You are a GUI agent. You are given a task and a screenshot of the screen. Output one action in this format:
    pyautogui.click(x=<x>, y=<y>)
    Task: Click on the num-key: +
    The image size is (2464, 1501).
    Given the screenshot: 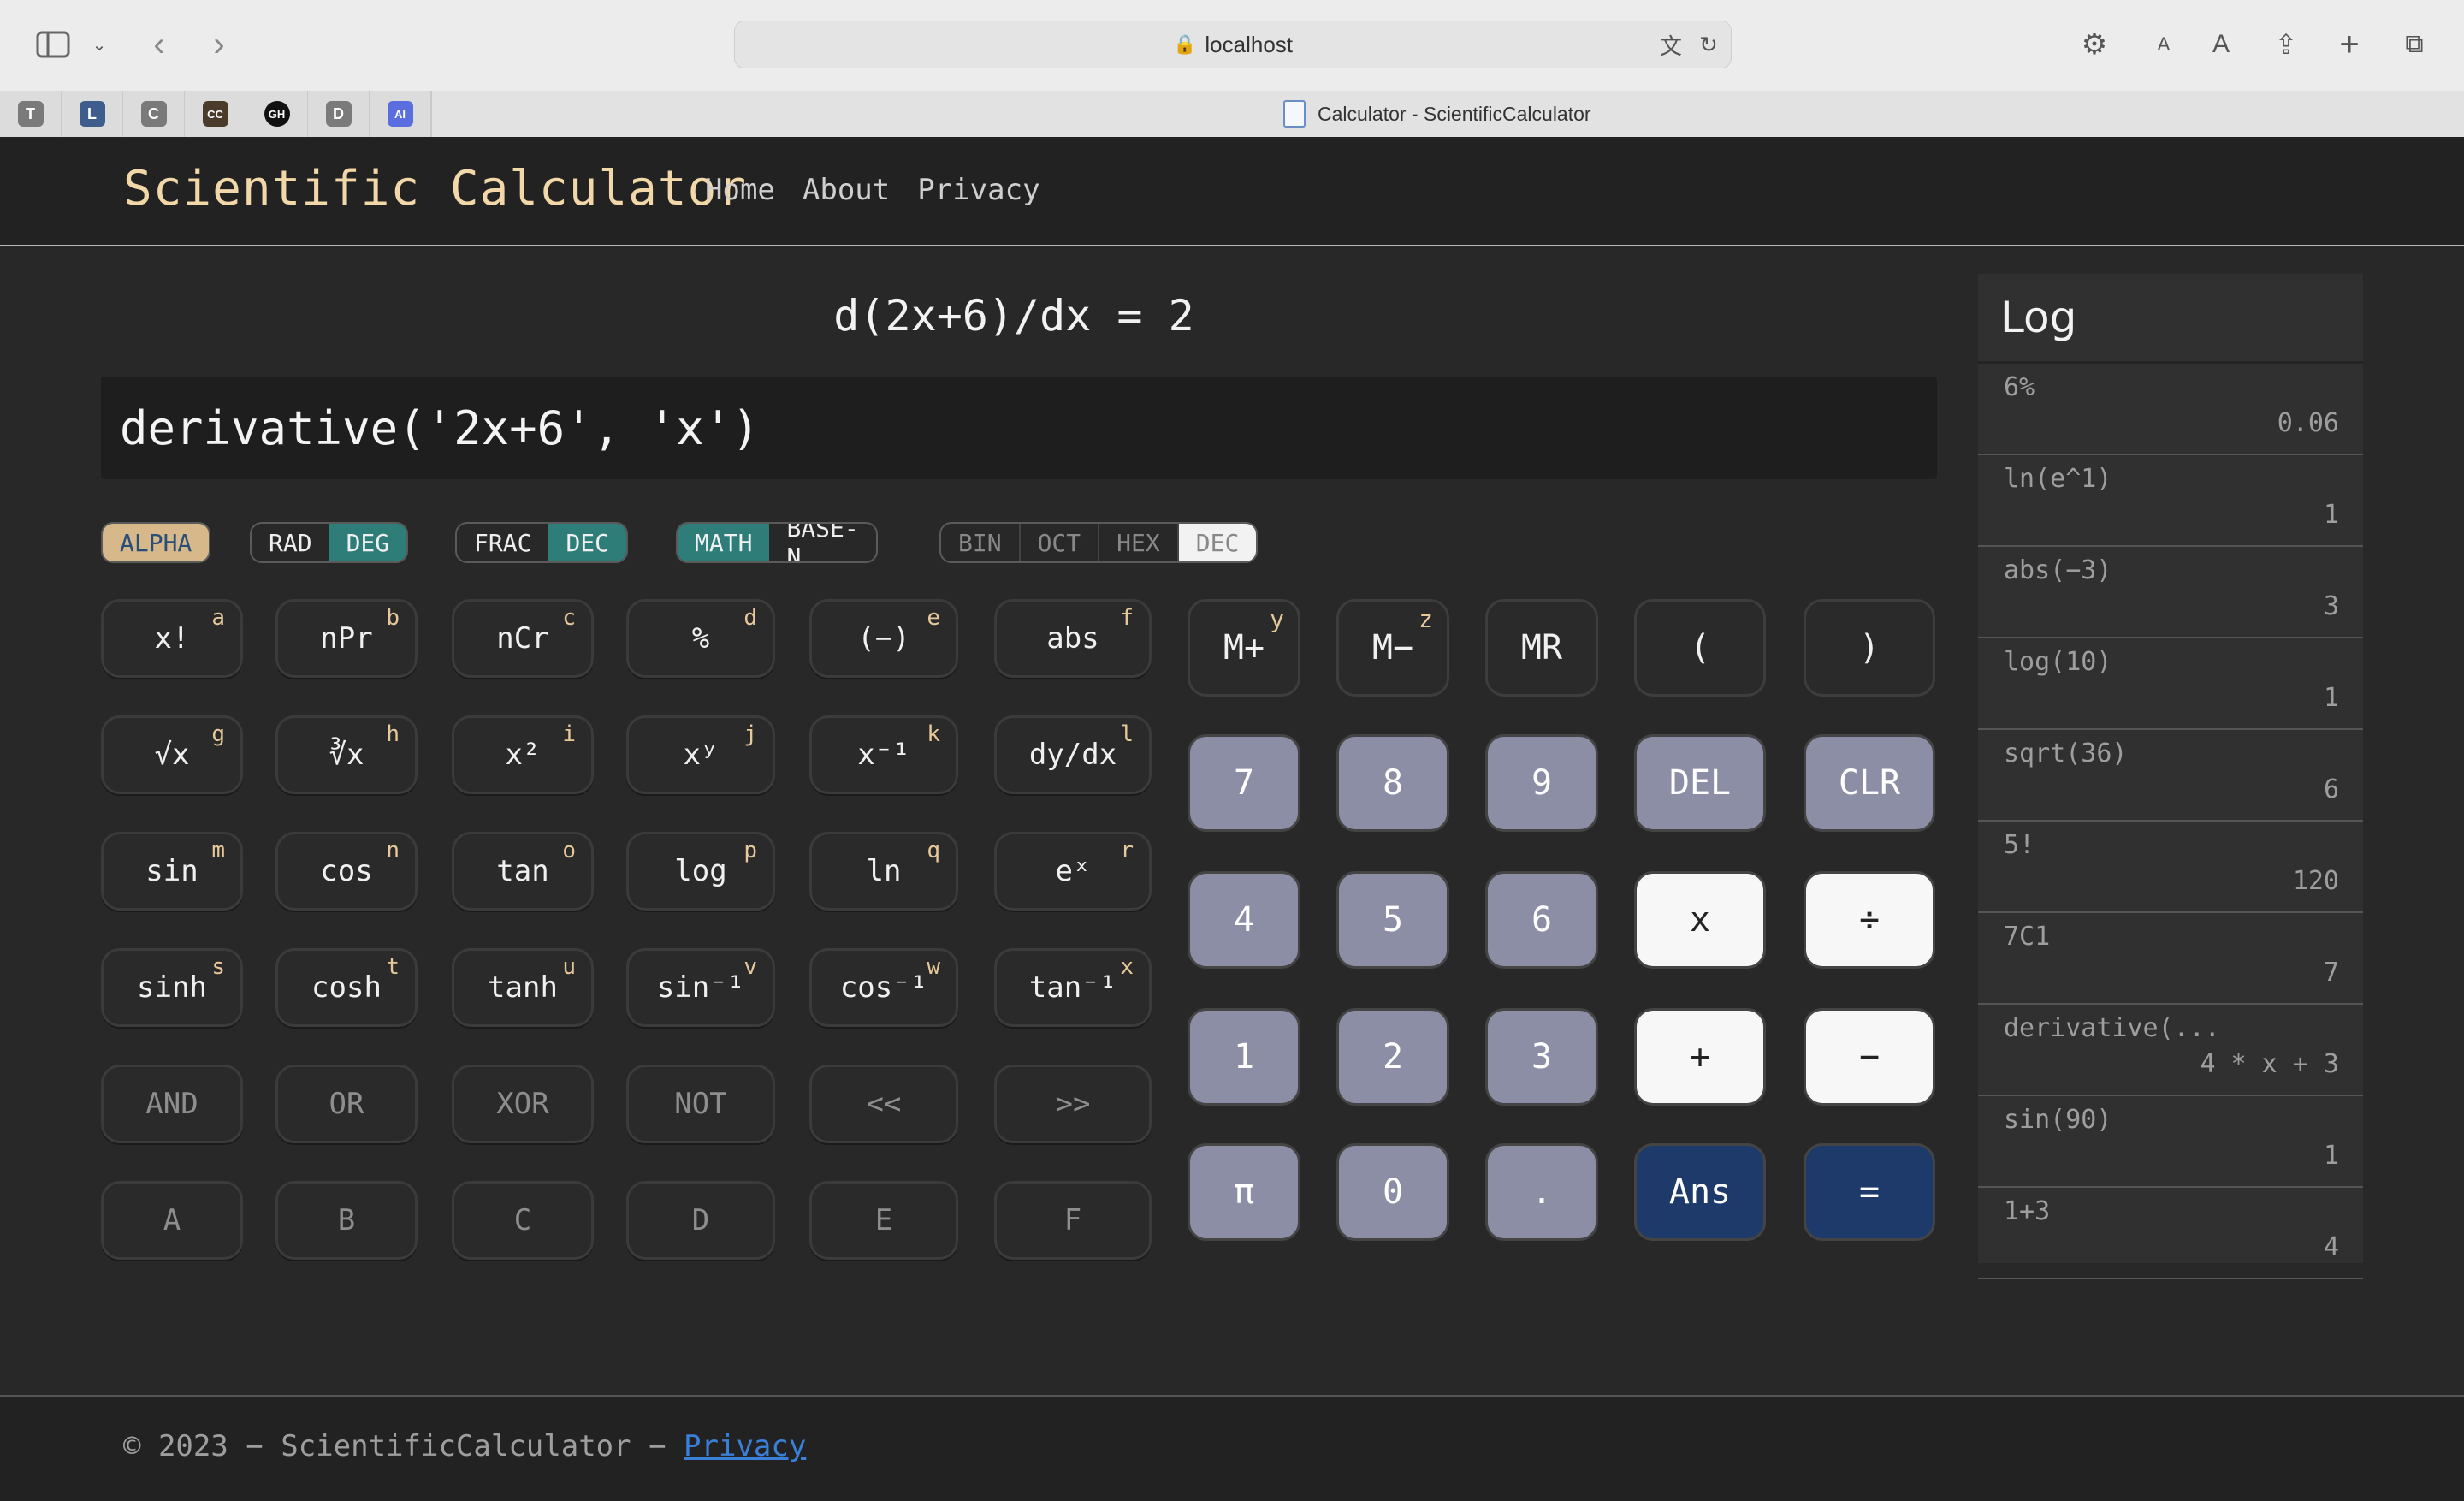 What is the action you would take?
    pyautogui.click(x=1700, y=1057)
    